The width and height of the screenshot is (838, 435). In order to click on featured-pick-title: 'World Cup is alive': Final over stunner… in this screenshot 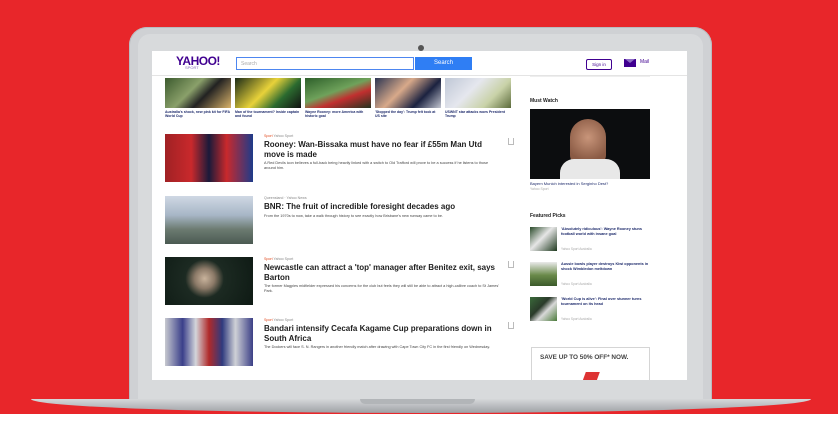, I will do `click(605, 301)`.